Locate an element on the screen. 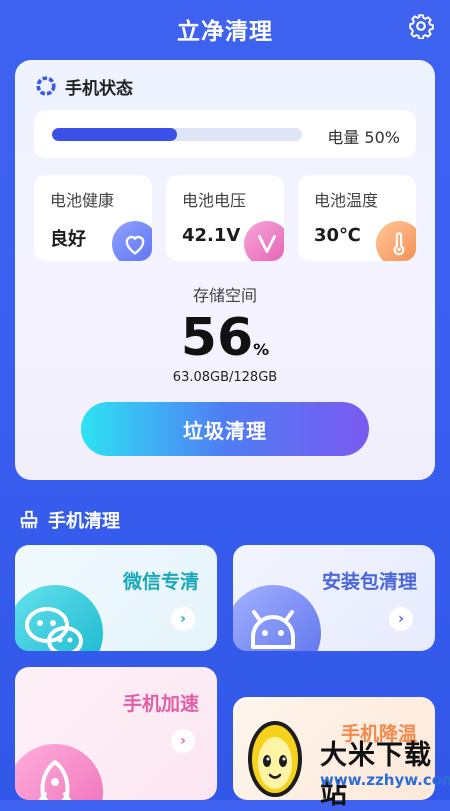 This screenshot has width=450, height=811. apk-clean-card: 安装包清理 › is located at coordinates (334, 598).